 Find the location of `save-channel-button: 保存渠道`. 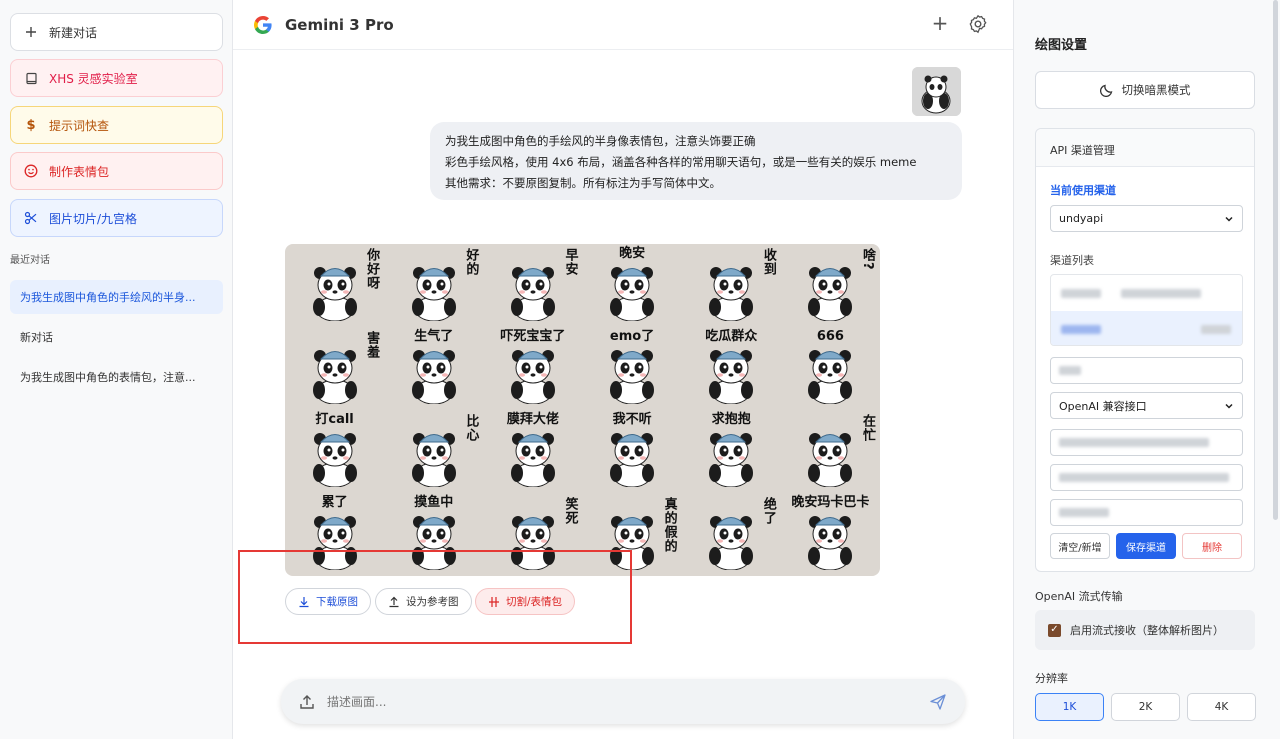

save-channel-button: 保存渠道 is located at coordinates (1146, 546).